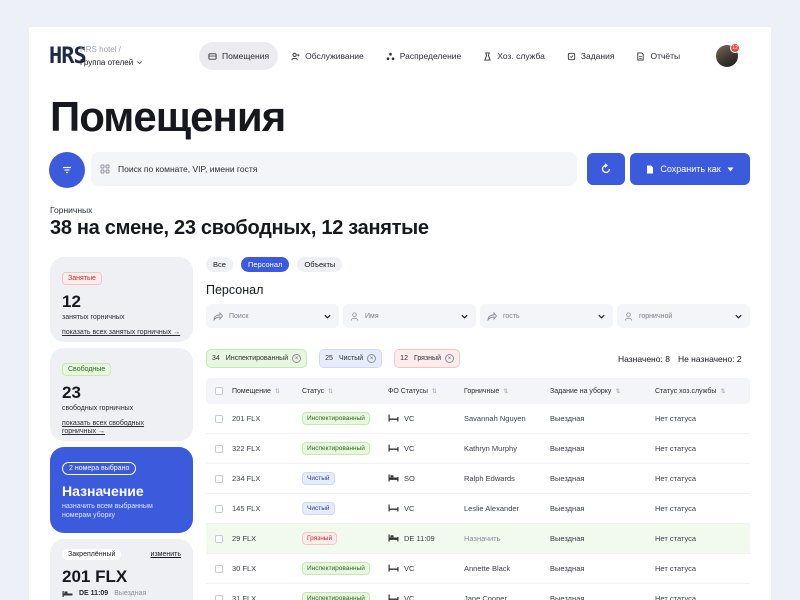 The width and height of the screenshot is (800, 600). What do you see at coordinates (393, 509) in the screenshot?
I see `bed-empty-icon` at bounding box center [393, 509].